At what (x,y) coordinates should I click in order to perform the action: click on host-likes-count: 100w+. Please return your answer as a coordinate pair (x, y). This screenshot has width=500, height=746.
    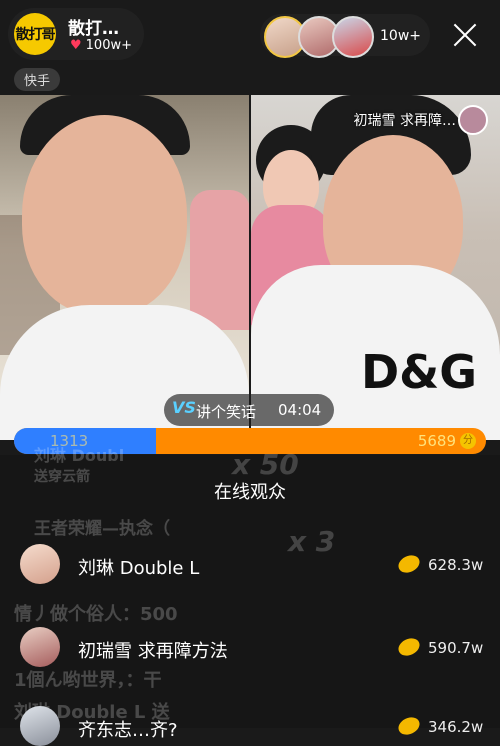
    Looking at the image, I should click on (108, 45).